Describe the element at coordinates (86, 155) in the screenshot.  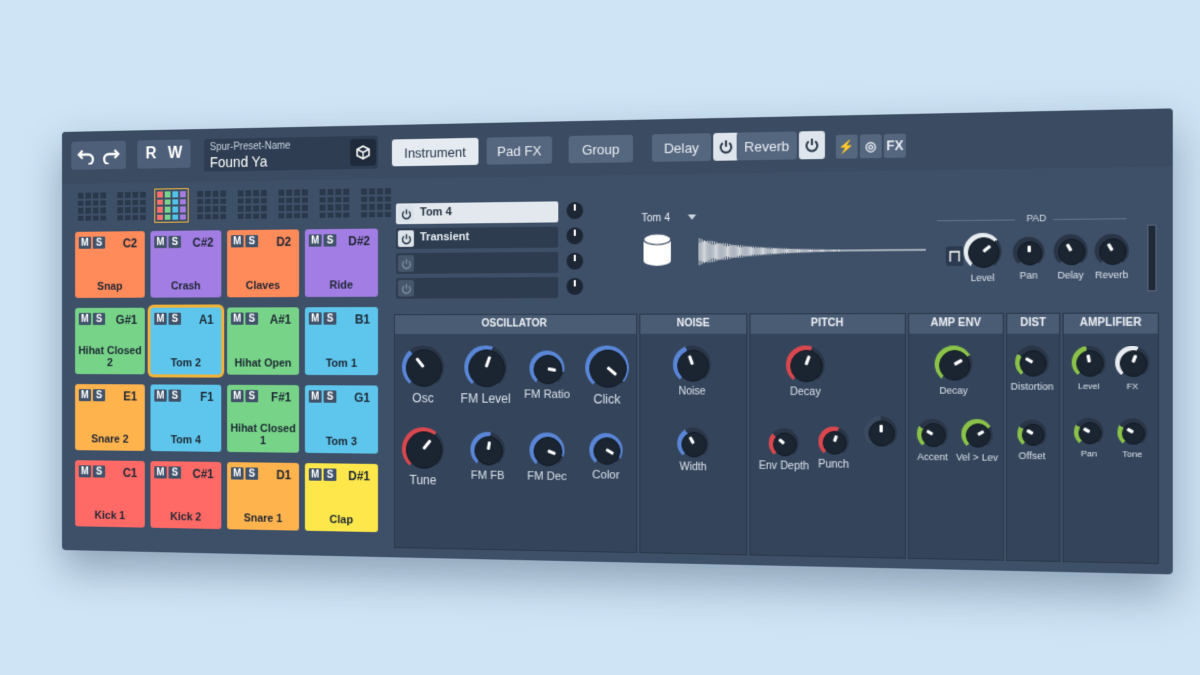
I see `undo-icon` at that location.